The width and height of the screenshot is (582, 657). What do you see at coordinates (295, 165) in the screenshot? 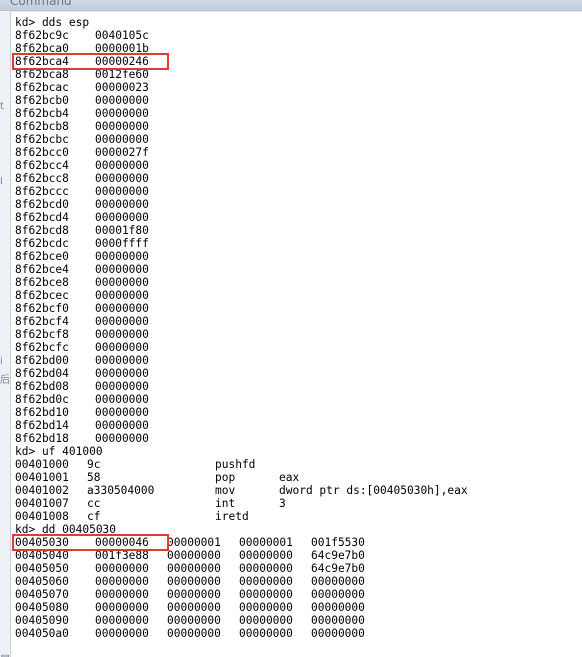
I see `output-line: 8f62bcc4 00000000` at bounding box center [295, 165].